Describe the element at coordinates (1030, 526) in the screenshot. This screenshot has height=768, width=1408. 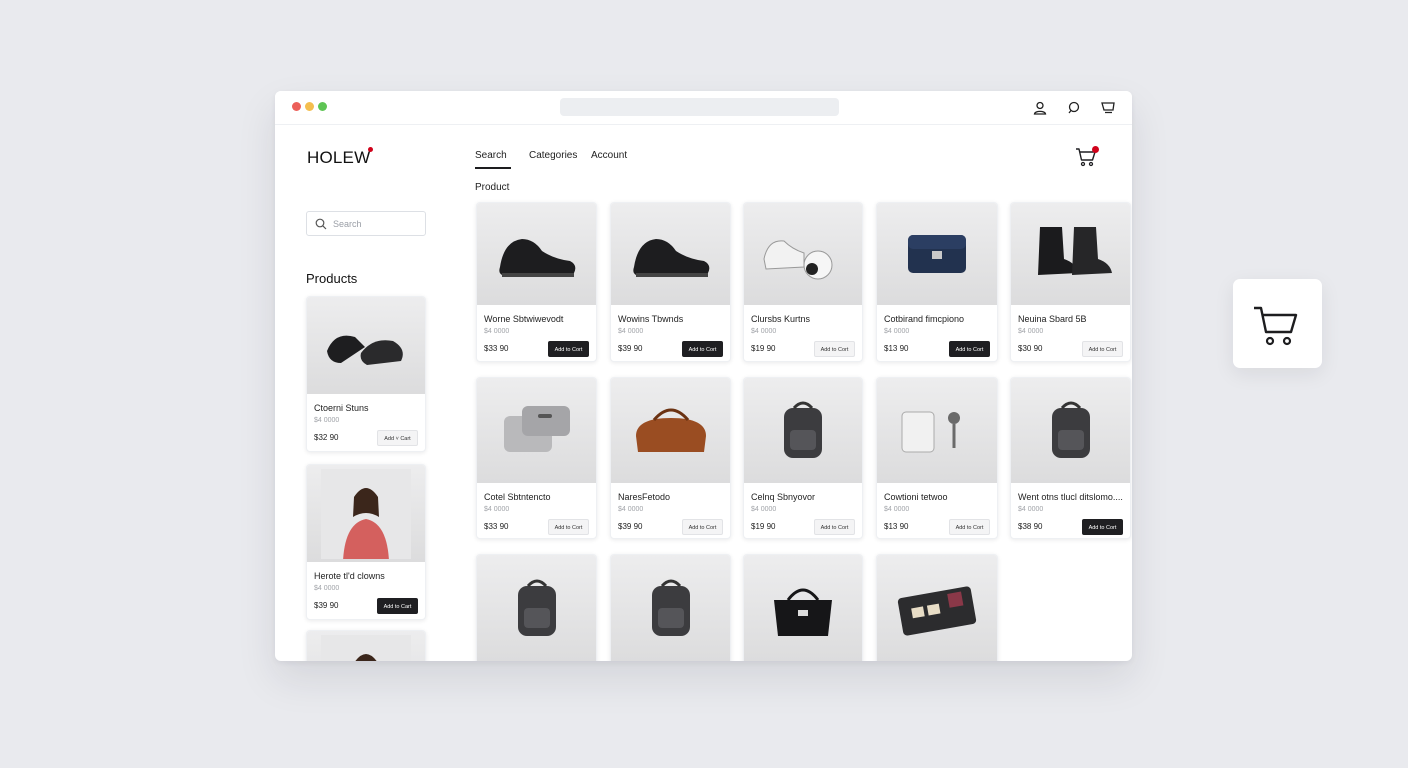
I see `product-price: $38 90` at that location.